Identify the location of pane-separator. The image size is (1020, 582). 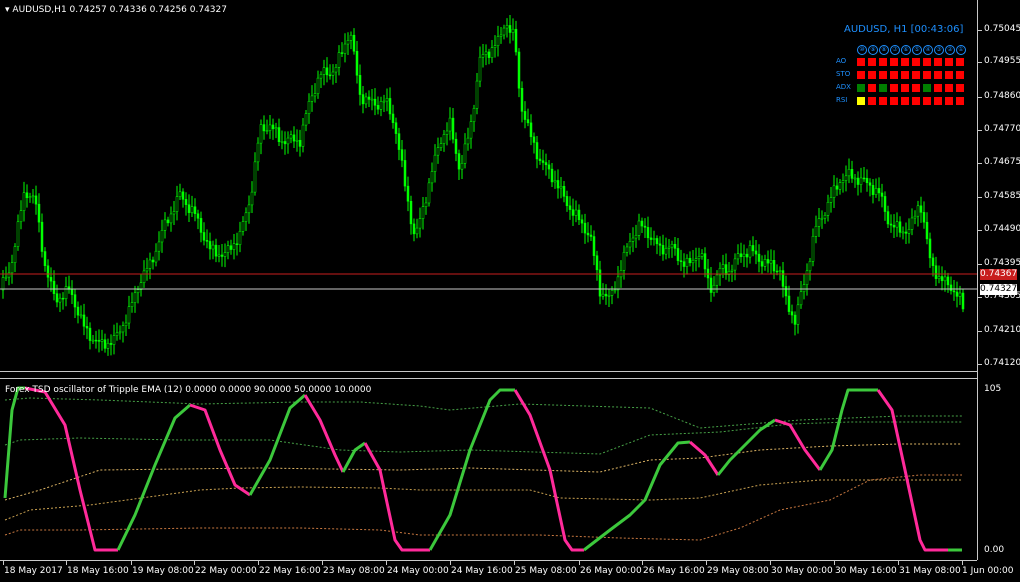
(488, 375).